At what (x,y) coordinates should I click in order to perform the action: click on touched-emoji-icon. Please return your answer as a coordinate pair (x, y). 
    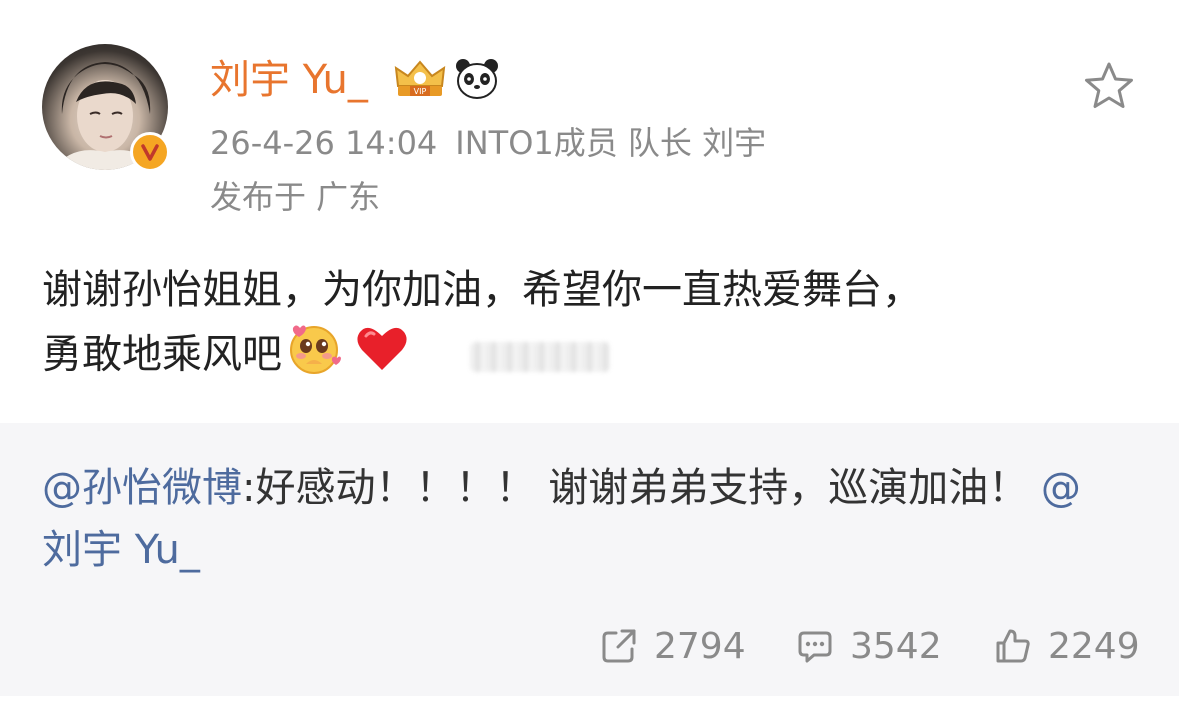
    Looking at the image, I should click on (314, 356).